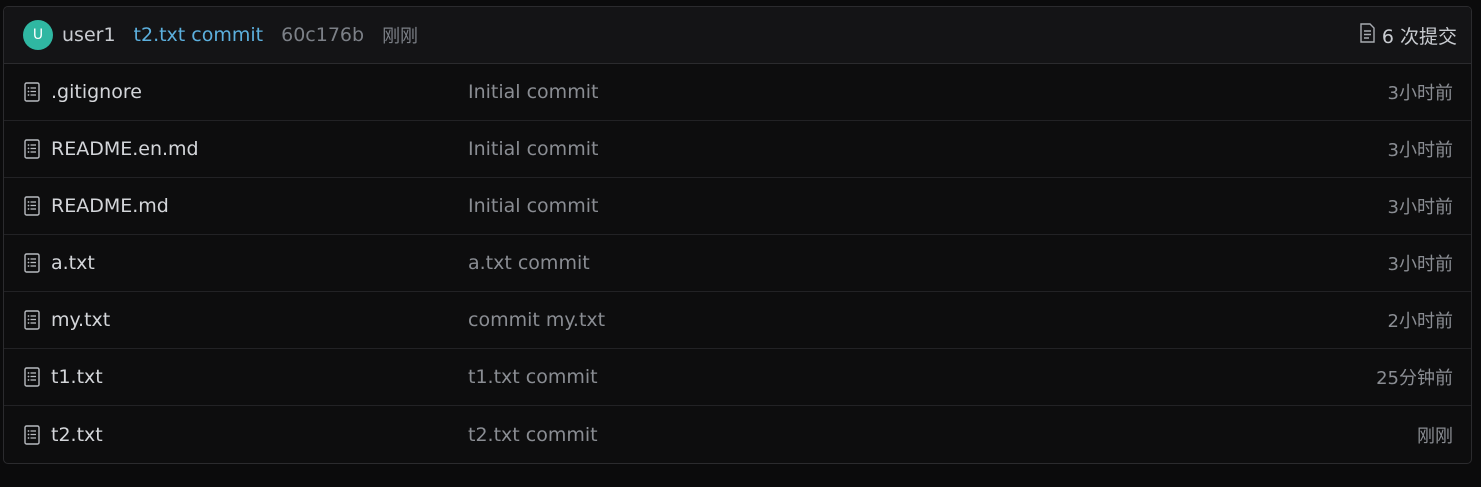  I want to click on file-row: .gitignore Initial commit 3小时前, so click(737, 92).